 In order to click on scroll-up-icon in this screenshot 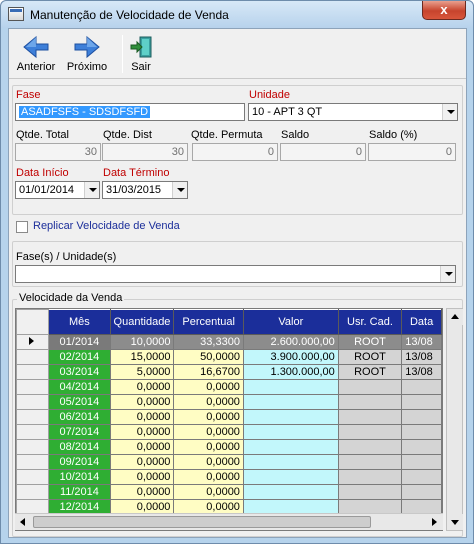, I will do `click(455, 317)`.